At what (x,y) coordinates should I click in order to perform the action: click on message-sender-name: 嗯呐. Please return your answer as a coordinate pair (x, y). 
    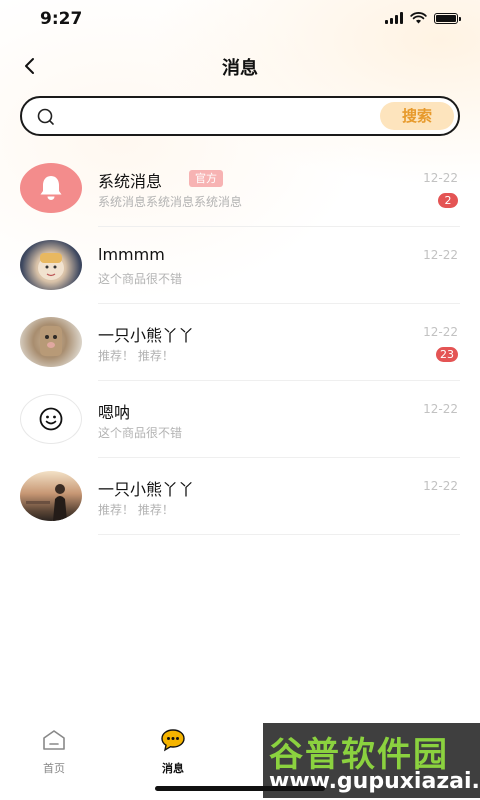
    Looking at the image, I should click on (114, 412).